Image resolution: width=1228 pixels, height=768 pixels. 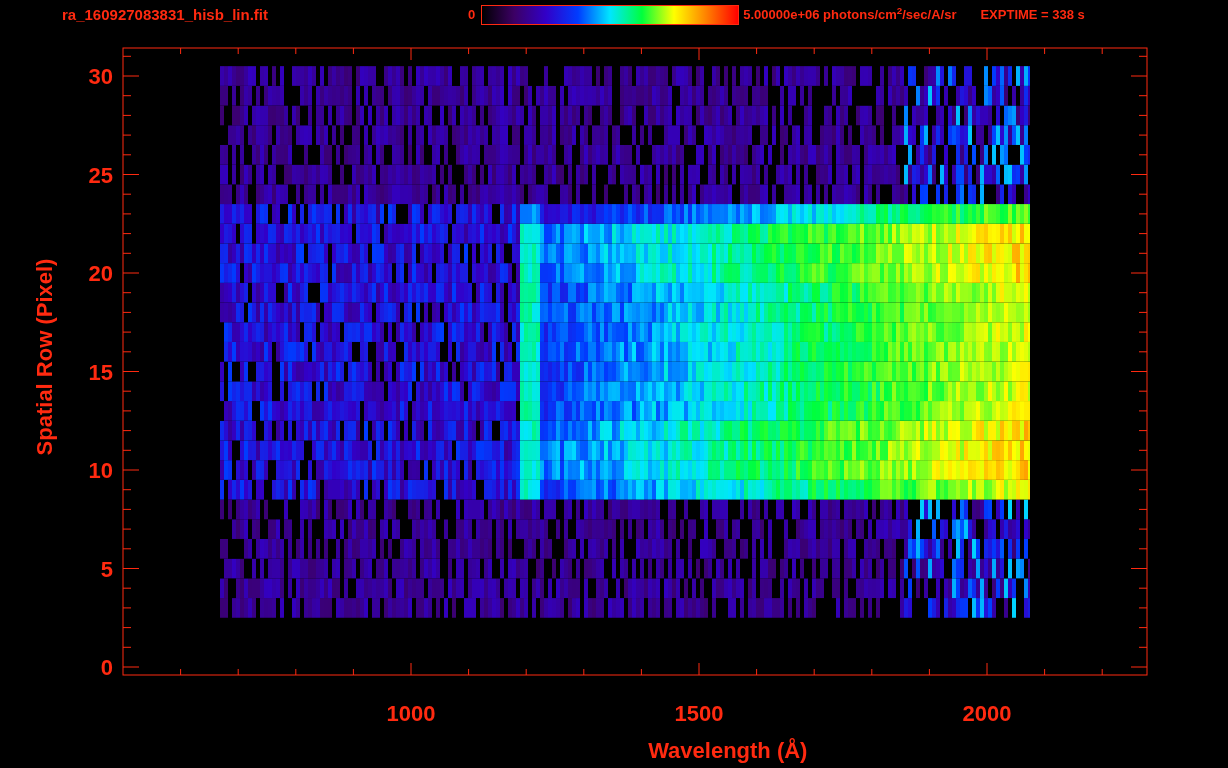 I want to click on y-axis-title: Spatial Row (Pixel), so click(x=44, y=357).